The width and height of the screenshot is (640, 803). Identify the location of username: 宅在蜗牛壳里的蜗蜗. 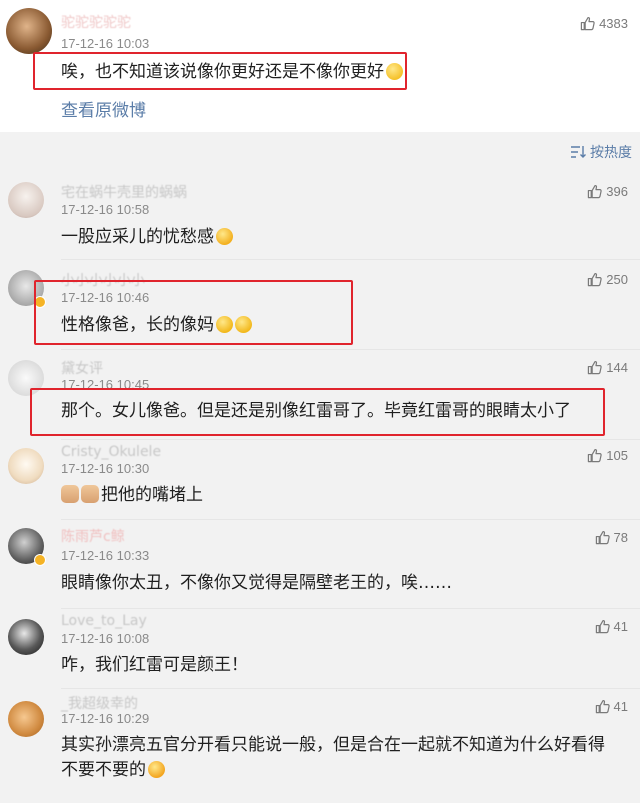
(124, 192).